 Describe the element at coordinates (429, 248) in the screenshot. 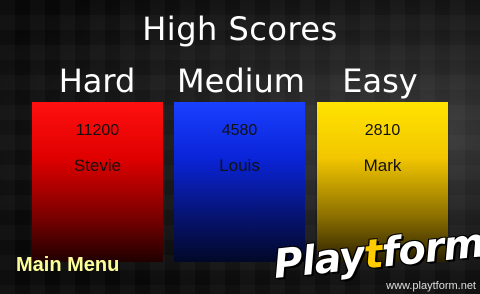

I see `watermark-text-part: form` at that location.